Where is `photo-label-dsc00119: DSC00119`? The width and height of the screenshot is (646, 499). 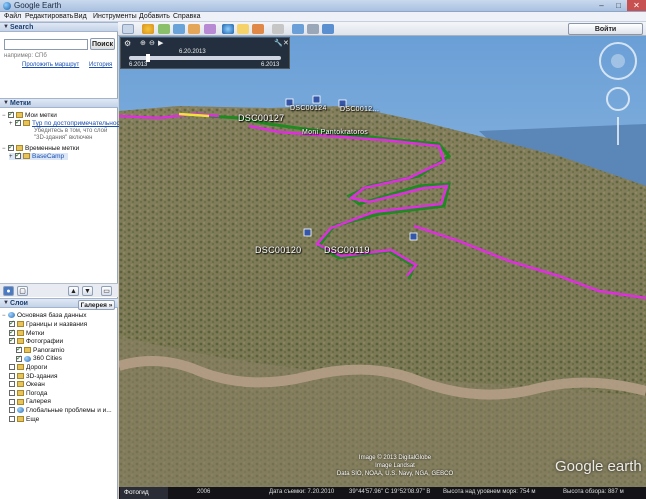 photo-label-dsc00119: DSC00119 is located at coordinates (347, 250).